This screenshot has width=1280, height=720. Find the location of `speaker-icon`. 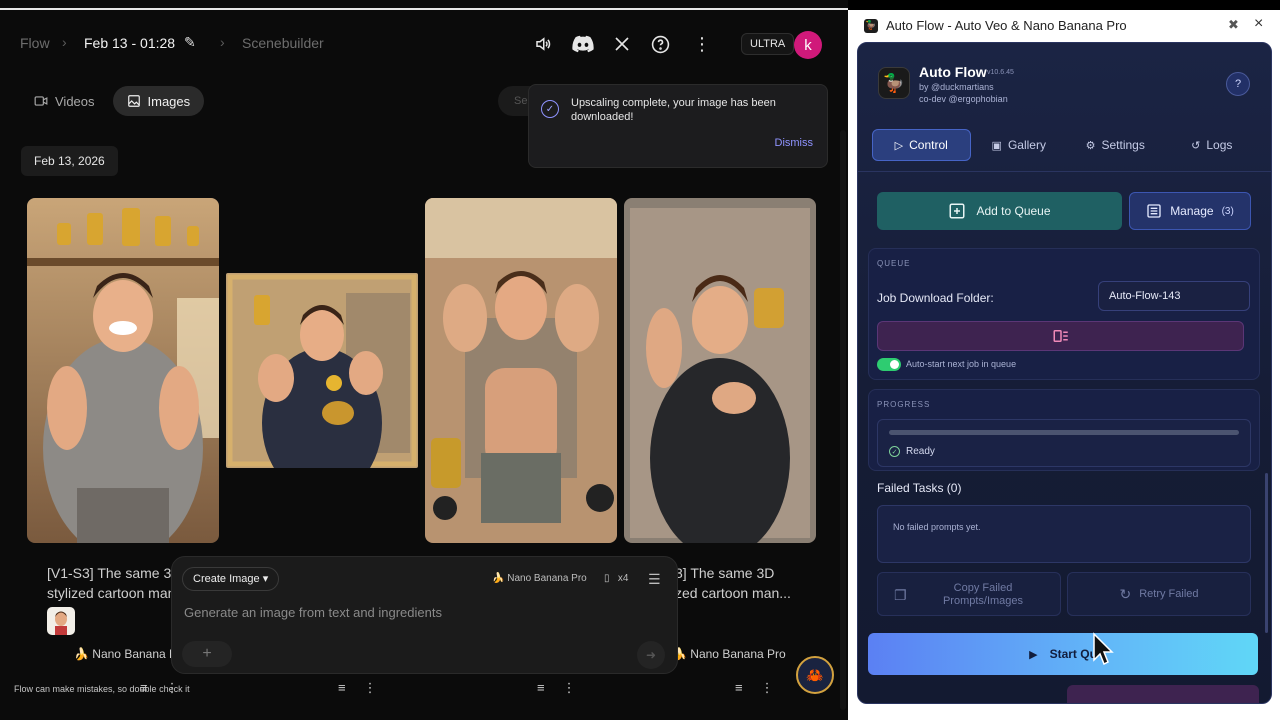

speaker-icon is located at coordinates (543, 44).